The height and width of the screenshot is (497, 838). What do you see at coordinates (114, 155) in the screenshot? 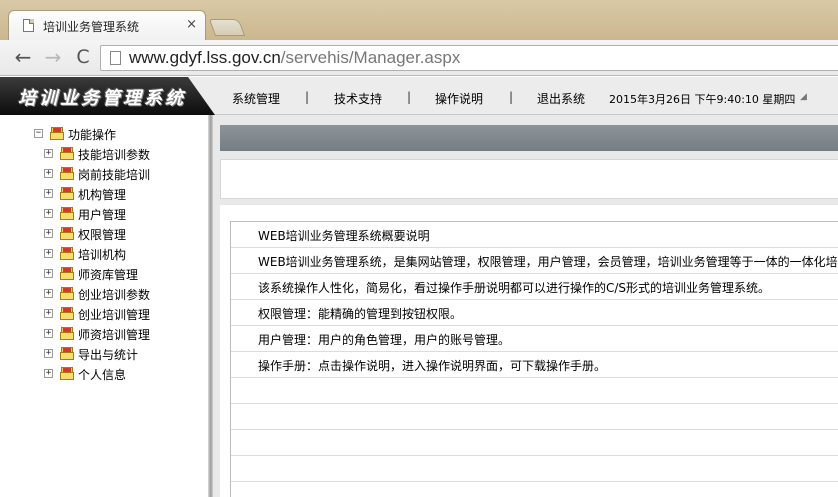
I see `tree-item-label: 技能培训参数` at bounding box center [114, 155].